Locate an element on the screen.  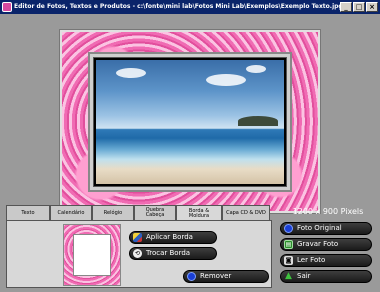
tab-relogio: Relógio is located at coordinates (113, 212).